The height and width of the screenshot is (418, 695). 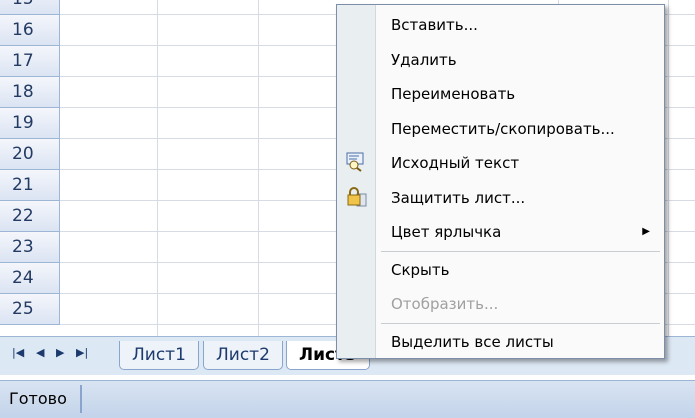 I want to click on menu-item-label: Переименовать, so click(x=453, y=94).